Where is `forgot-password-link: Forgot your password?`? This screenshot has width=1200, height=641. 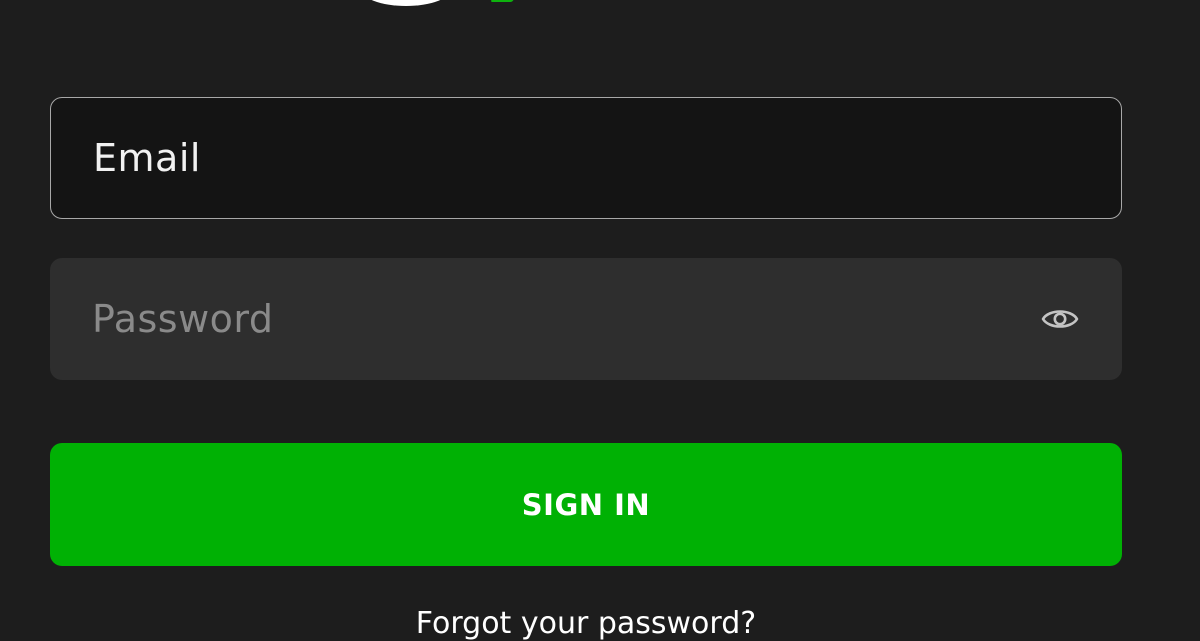
forgot-password-link: Forgot your password? is located at coordinates (586, 623).